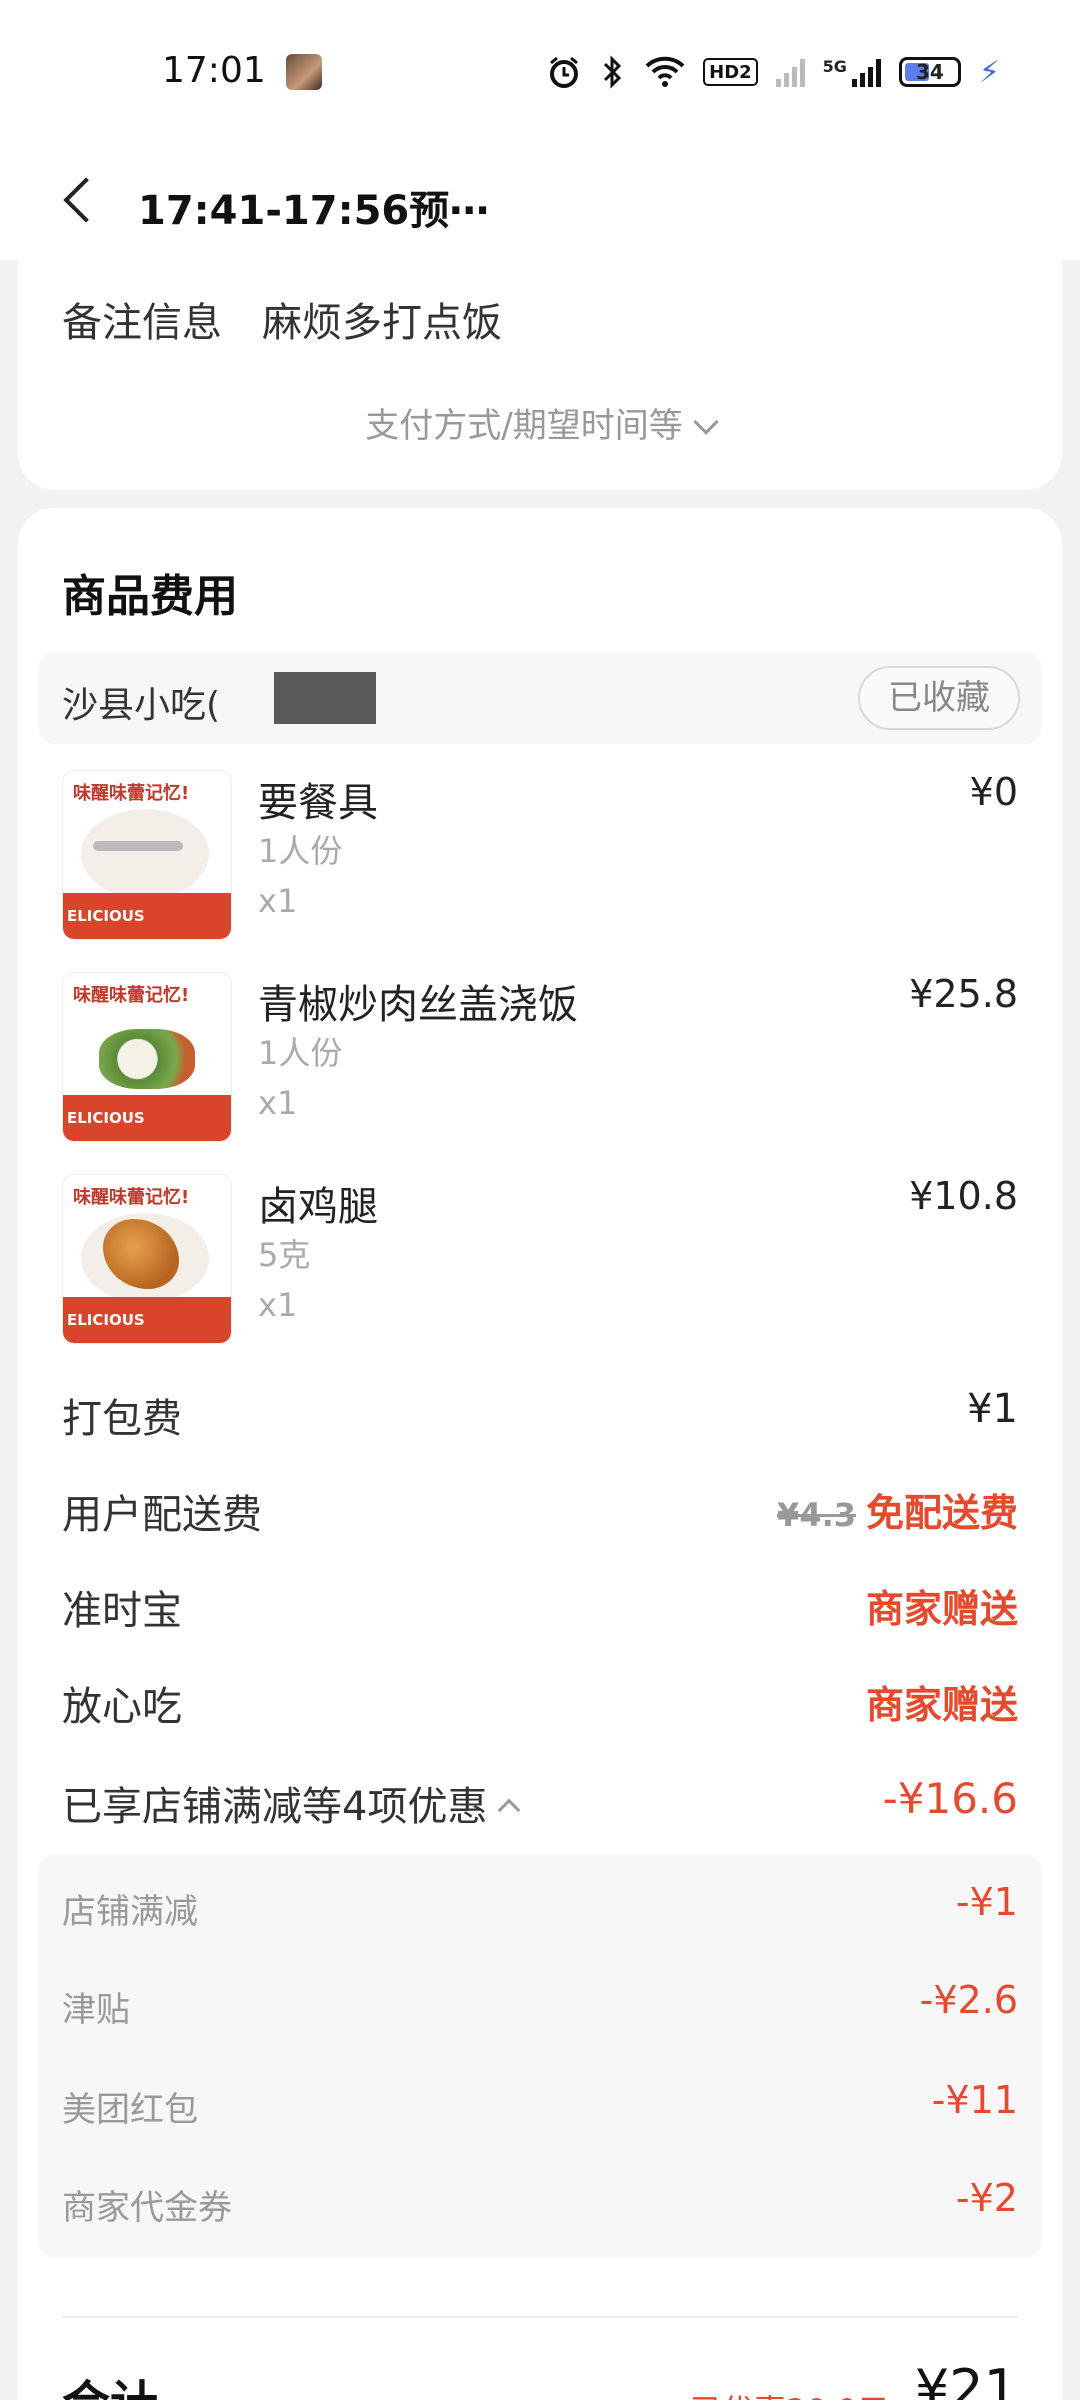 The width and height of the screenshot is (1080, 2400). I want to click on fee-label: 已享店铺满减等4项优惠, so click(291, 1803).